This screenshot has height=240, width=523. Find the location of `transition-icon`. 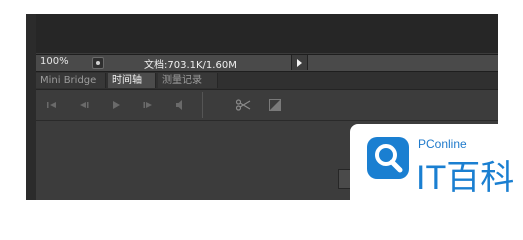

transition-icon is located at coordinates (275, 105).